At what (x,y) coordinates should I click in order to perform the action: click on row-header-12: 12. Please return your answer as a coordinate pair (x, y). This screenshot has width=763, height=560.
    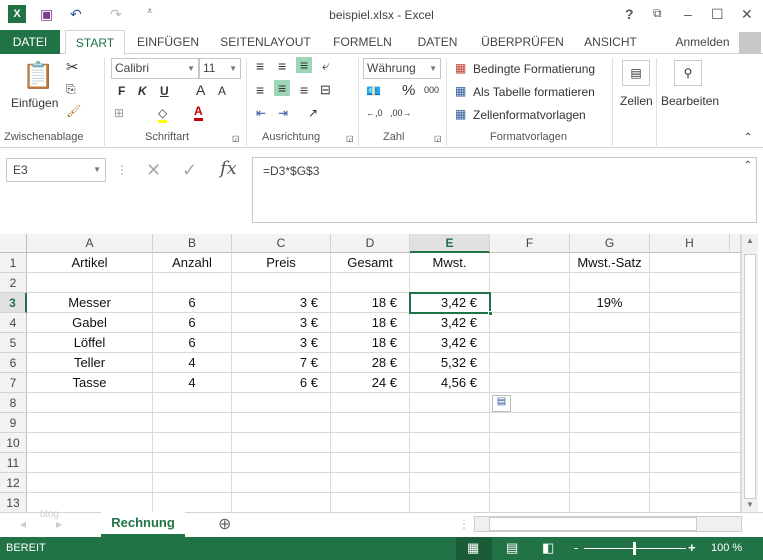
    Looking at the image, I should click on (13, 483).